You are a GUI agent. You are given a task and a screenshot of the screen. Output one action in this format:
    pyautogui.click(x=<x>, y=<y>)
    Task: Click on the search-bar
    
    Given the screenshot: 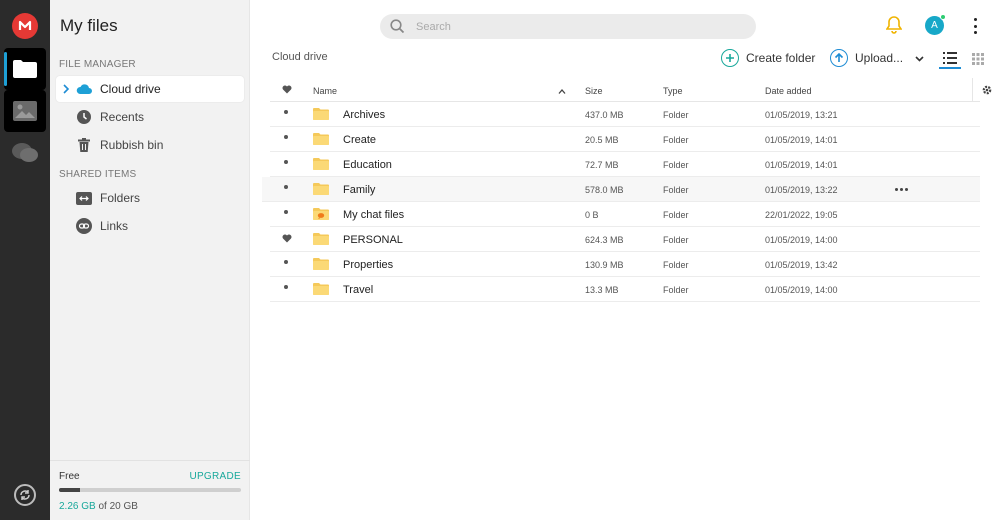 What is the action you would take?
    pyautogui.click(x=568, y=26)
    